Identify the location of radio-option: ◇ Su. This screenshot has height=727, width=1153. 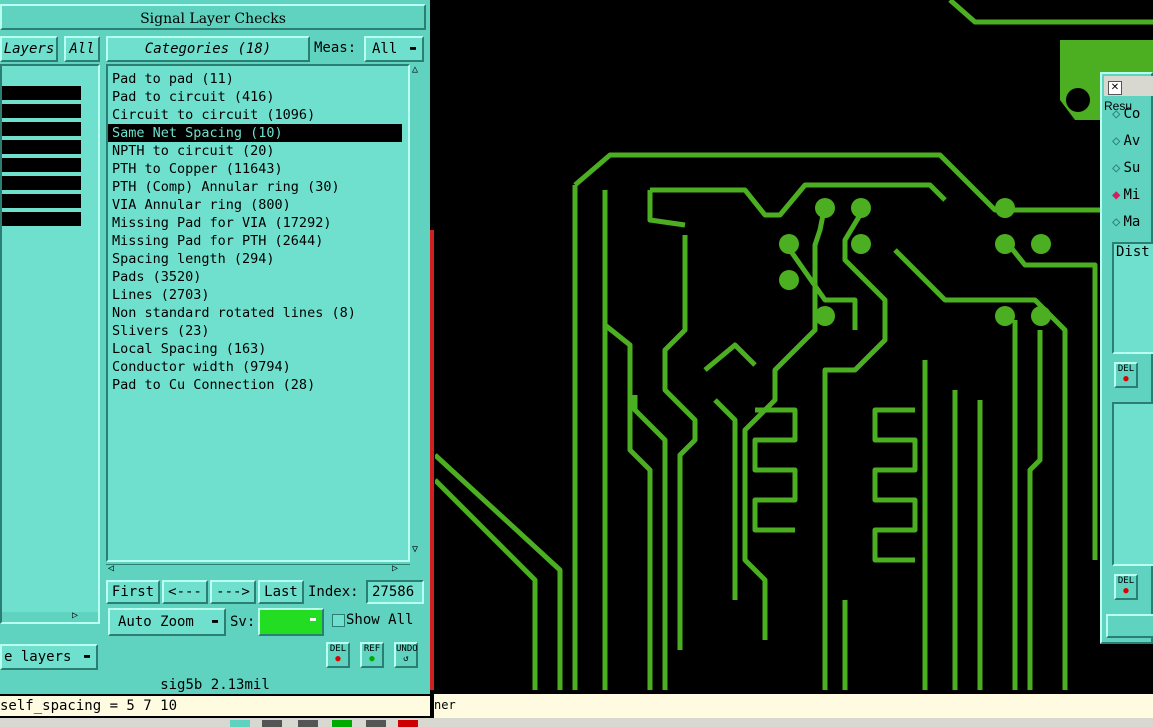
(1132, 171).